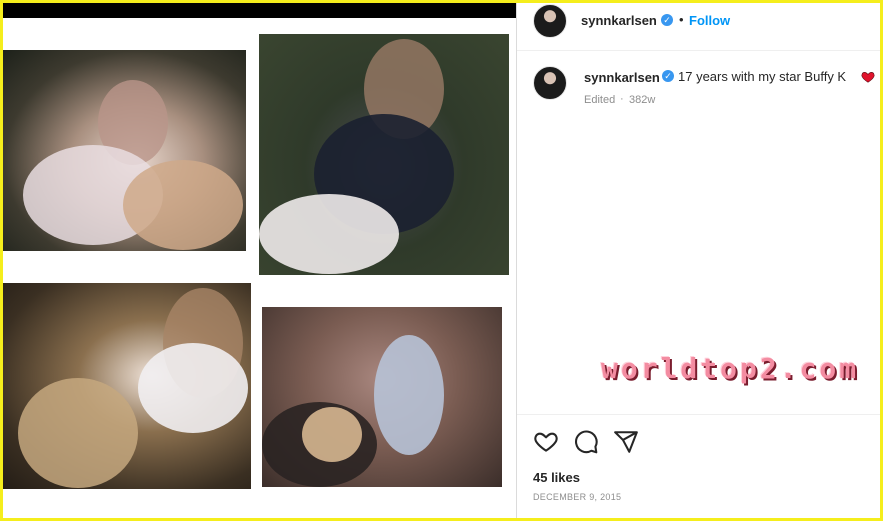  What do you see at coordinates (550, 21) in the screenshot?
I see `avatar` at bounding box center [550, 21].